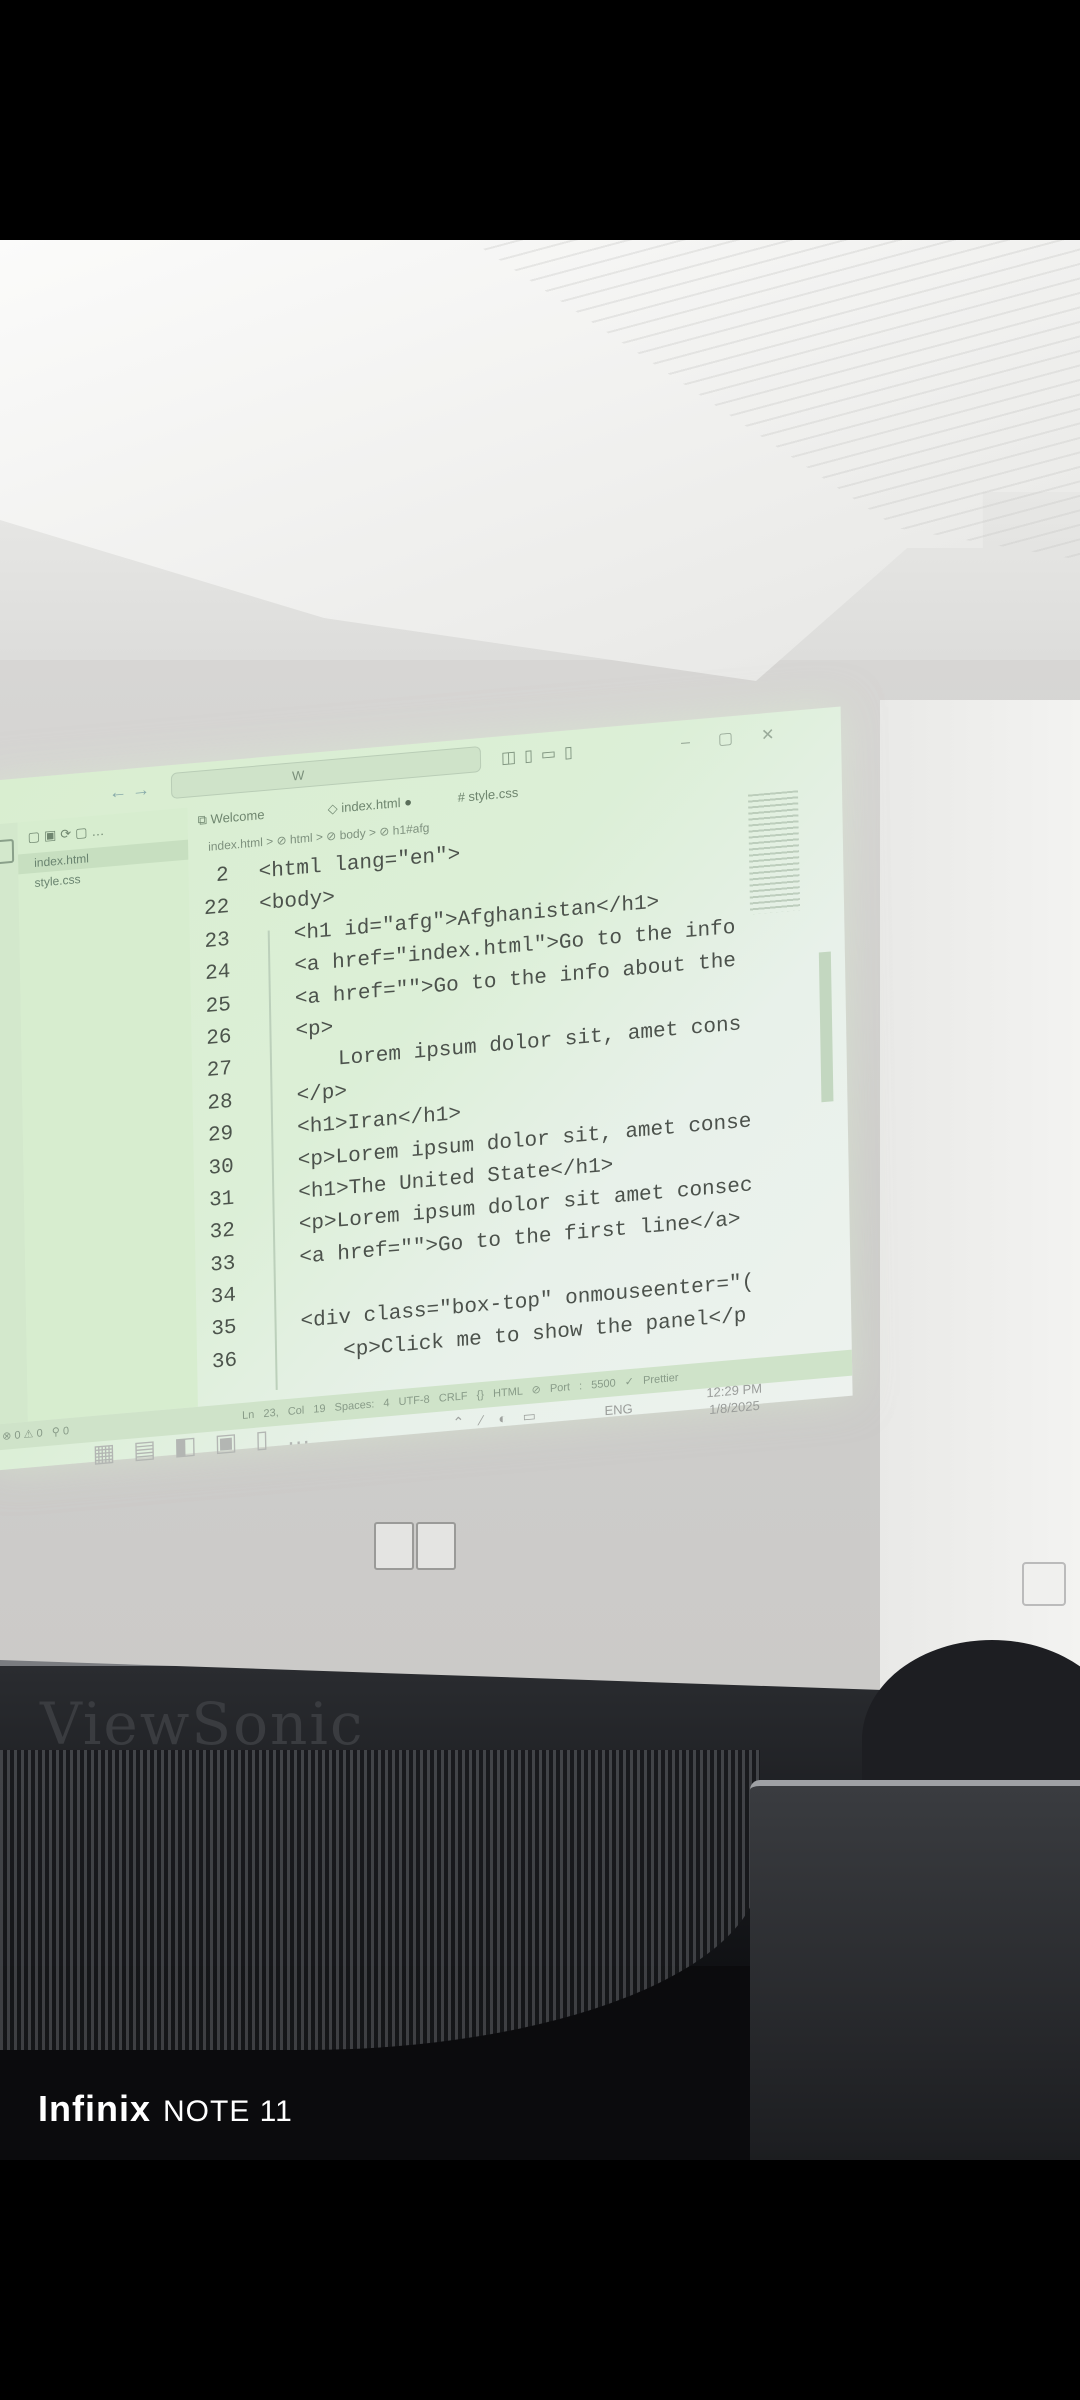 The width and height of the screenshot is (1080, 2400). What do you see at coordinates (7, 851) in the screenshot?
I see `explorer-icon` at bounding box center [7, 851].